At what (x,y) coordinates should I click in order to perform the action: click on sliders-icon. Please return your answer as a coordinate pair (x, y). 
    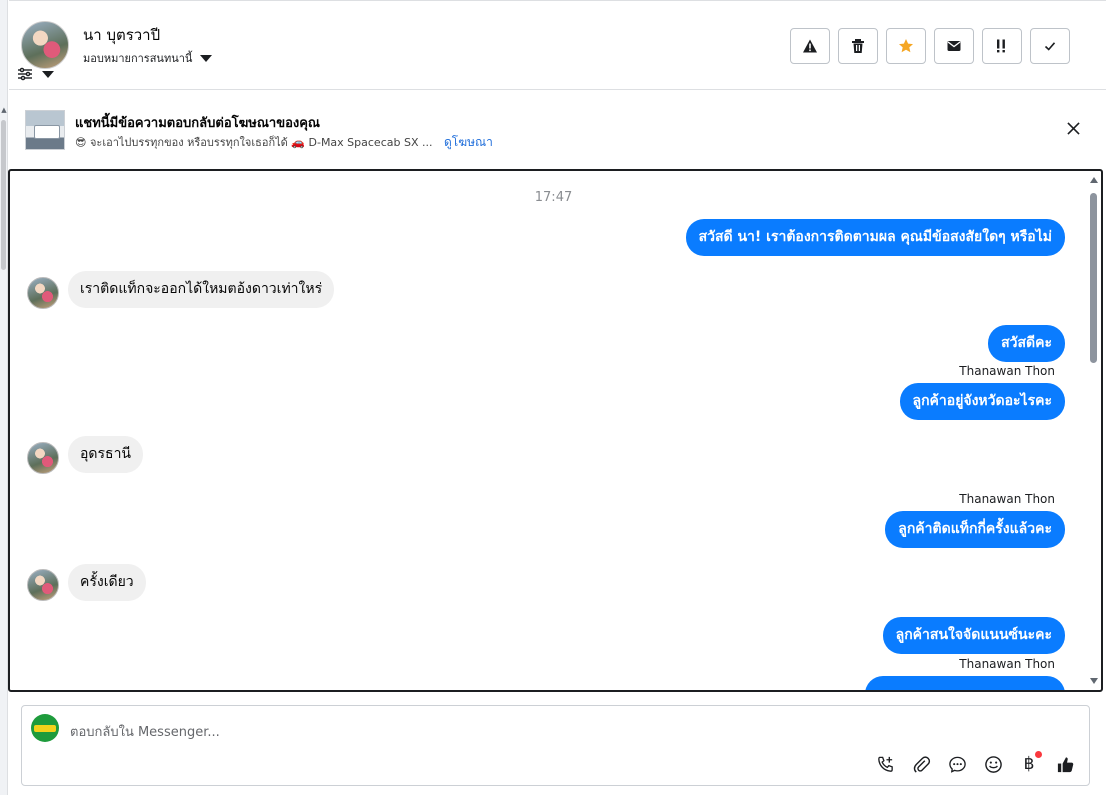
    Looking at the image, I should click on (25, 74).